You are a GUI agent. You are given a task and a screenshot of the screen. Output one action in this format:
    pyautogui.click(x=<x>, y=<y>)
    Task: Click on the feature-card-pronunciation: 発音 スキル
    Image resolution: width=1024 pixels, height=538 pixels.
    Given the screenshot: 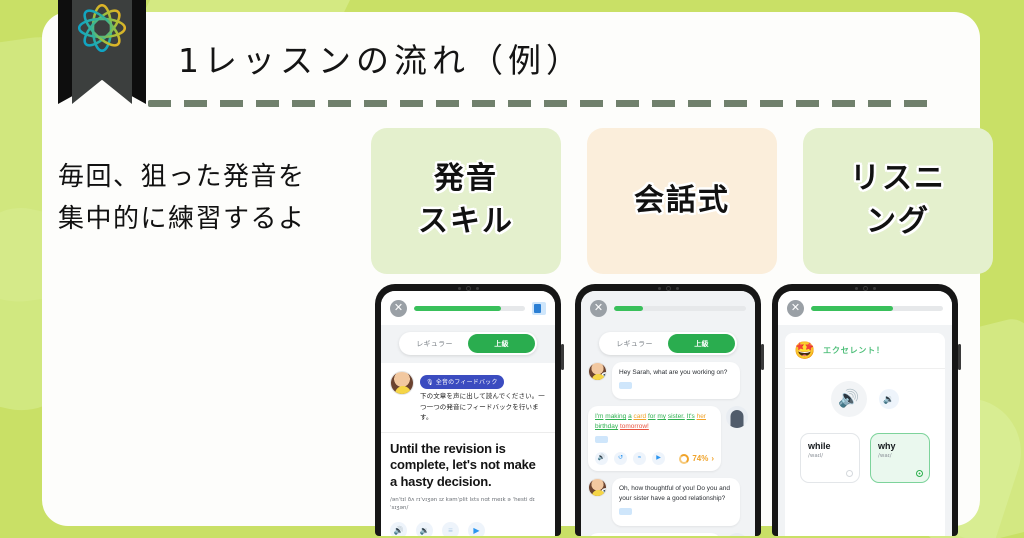 What is the action you would take?
    pyautogui.click(x=466, y=201)
    